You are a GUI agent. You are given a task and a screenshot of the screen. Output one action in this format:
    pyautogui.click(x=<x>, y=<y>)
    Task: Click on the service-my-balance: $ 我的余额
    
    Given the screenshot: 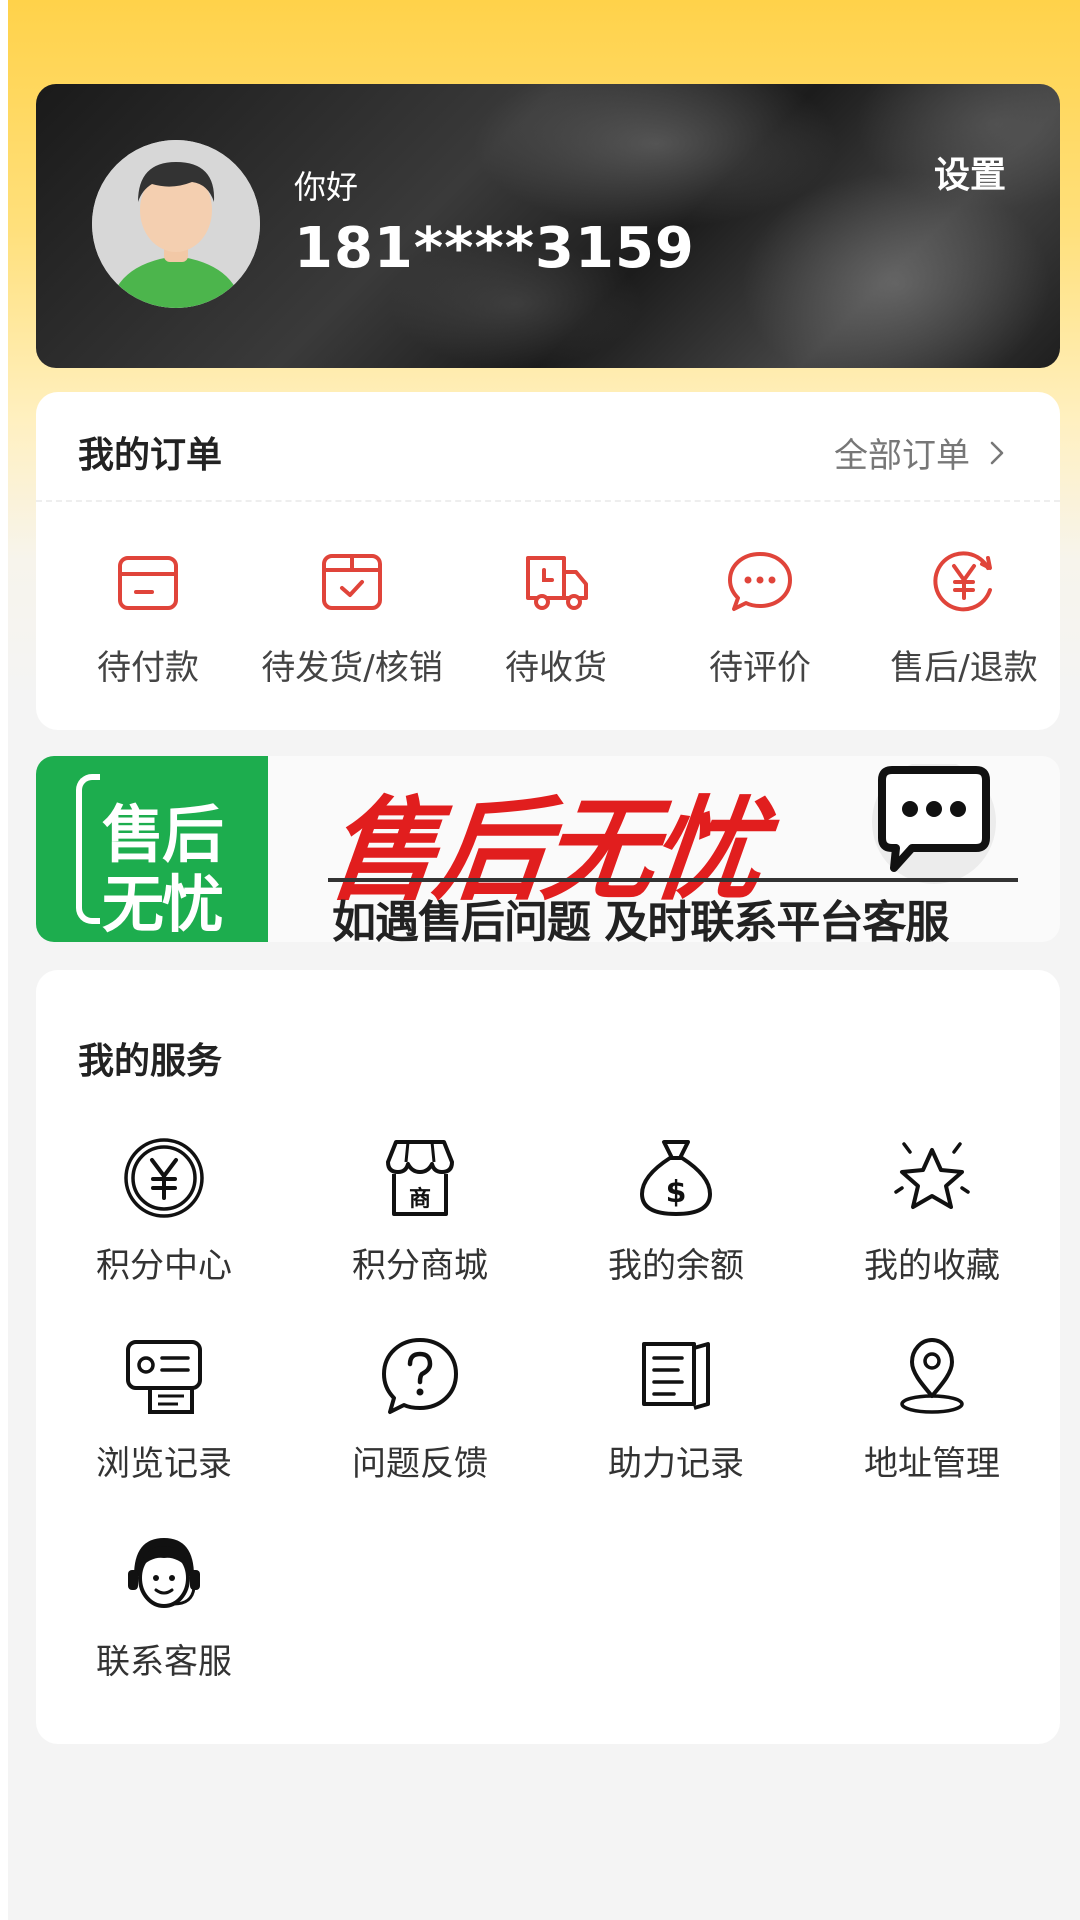 What is the action you would take?
    pyautogui.click(x=676, y=1211)
    